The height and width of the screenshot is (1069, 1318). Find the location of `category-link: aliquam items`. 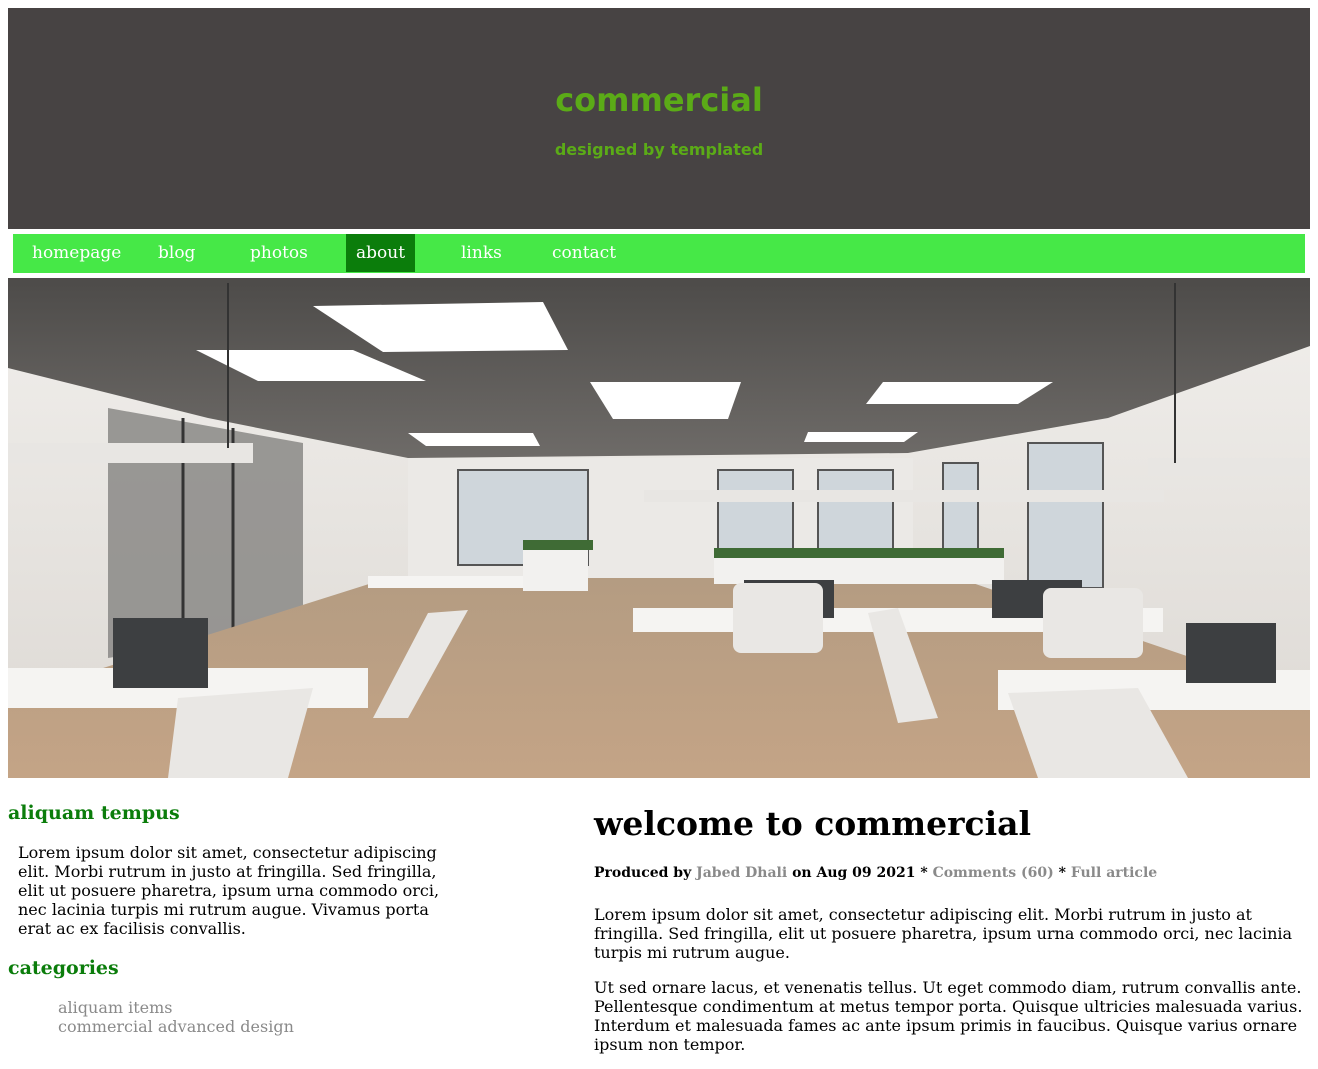

category-link: aliquam items is located at coordinates (115, 1007).